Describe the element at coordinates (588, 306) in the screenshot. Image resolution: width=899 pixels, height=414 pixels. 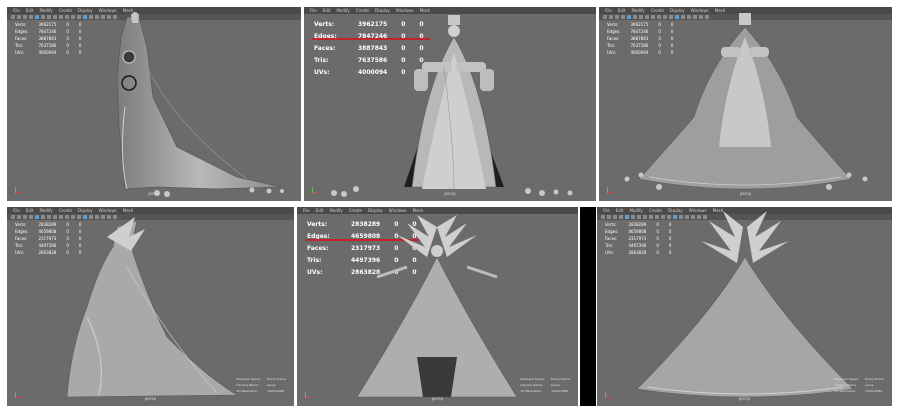
I see `panel-gap-black` at that location.